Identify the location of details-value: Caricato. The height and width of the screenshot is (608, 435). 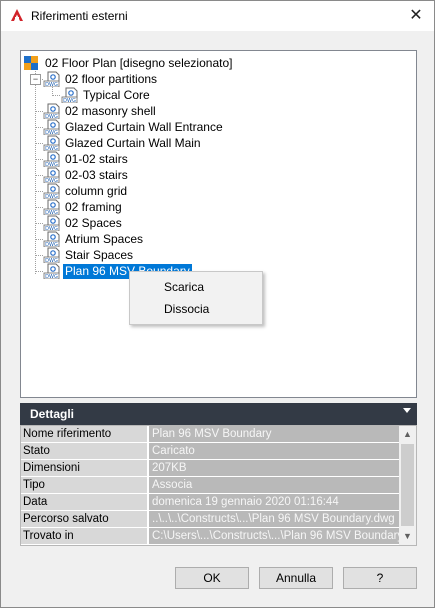
(274, 451).